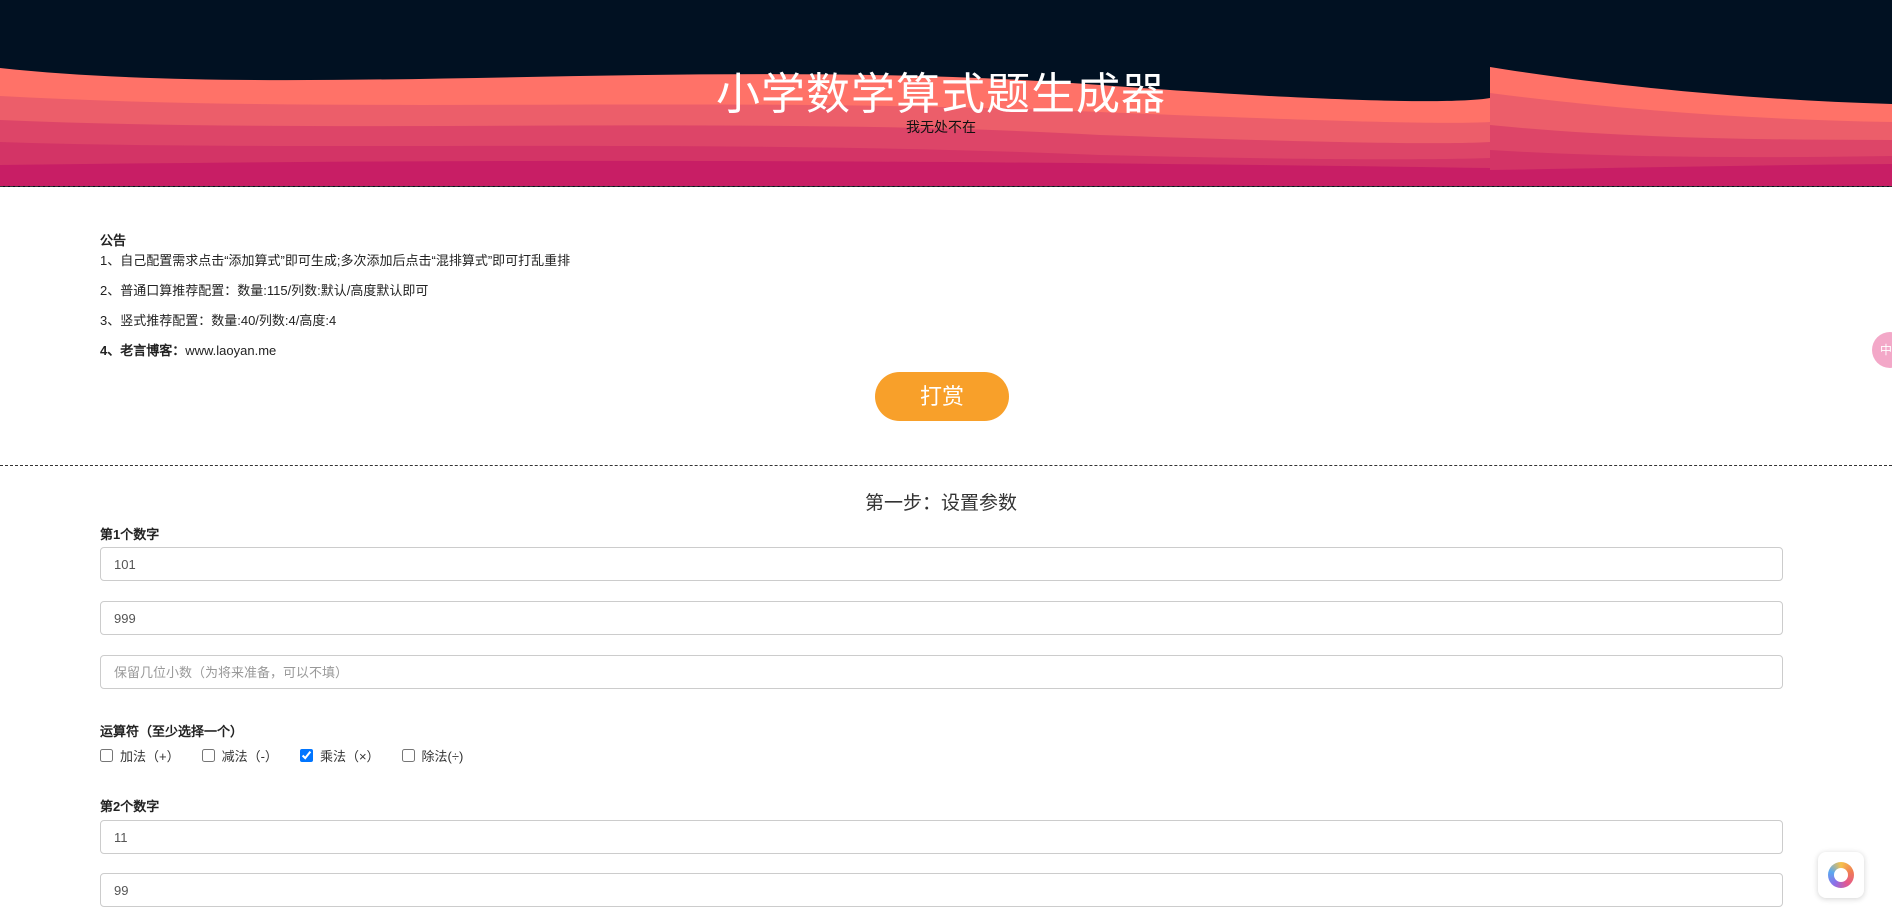  I want to click on operator-subtract: 减法（-）, so click(239, 755).